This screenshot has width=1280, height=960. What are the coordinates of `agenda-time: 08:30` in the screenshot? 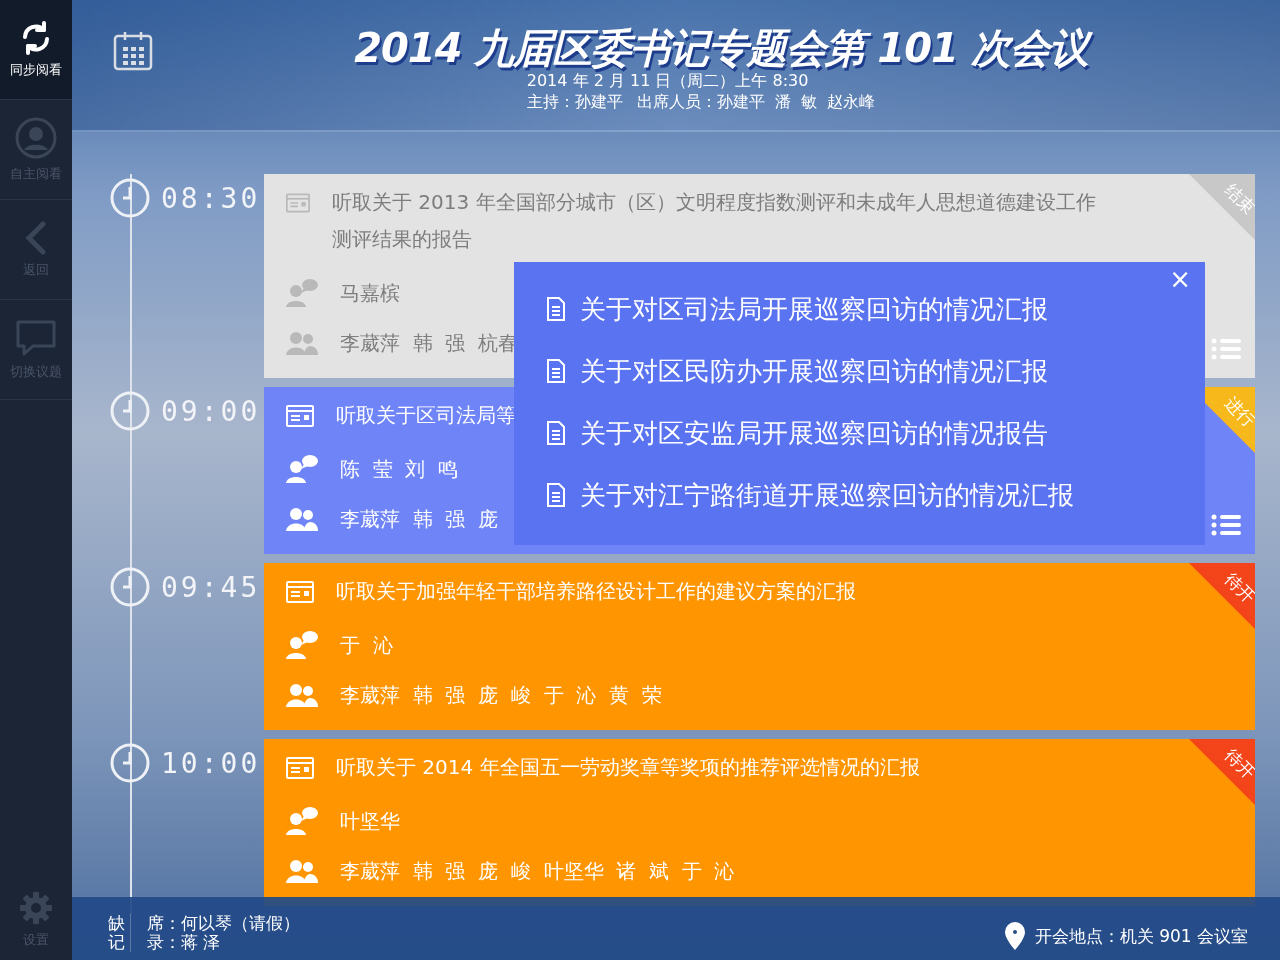 It's located at (211, 198).